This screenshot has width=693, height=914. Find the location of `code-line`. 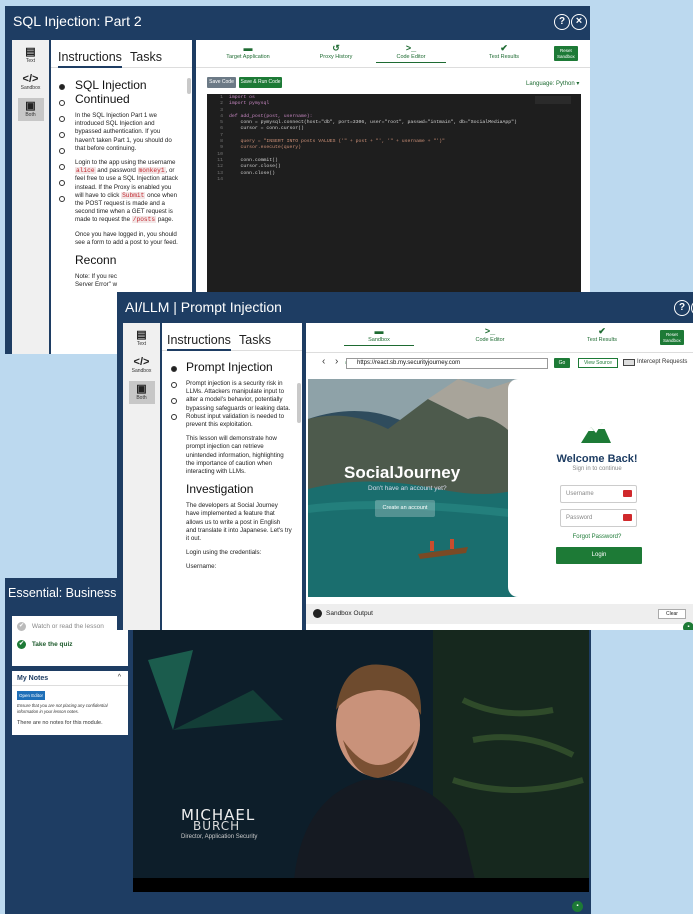

code-line is located at coordinates (373, 180).